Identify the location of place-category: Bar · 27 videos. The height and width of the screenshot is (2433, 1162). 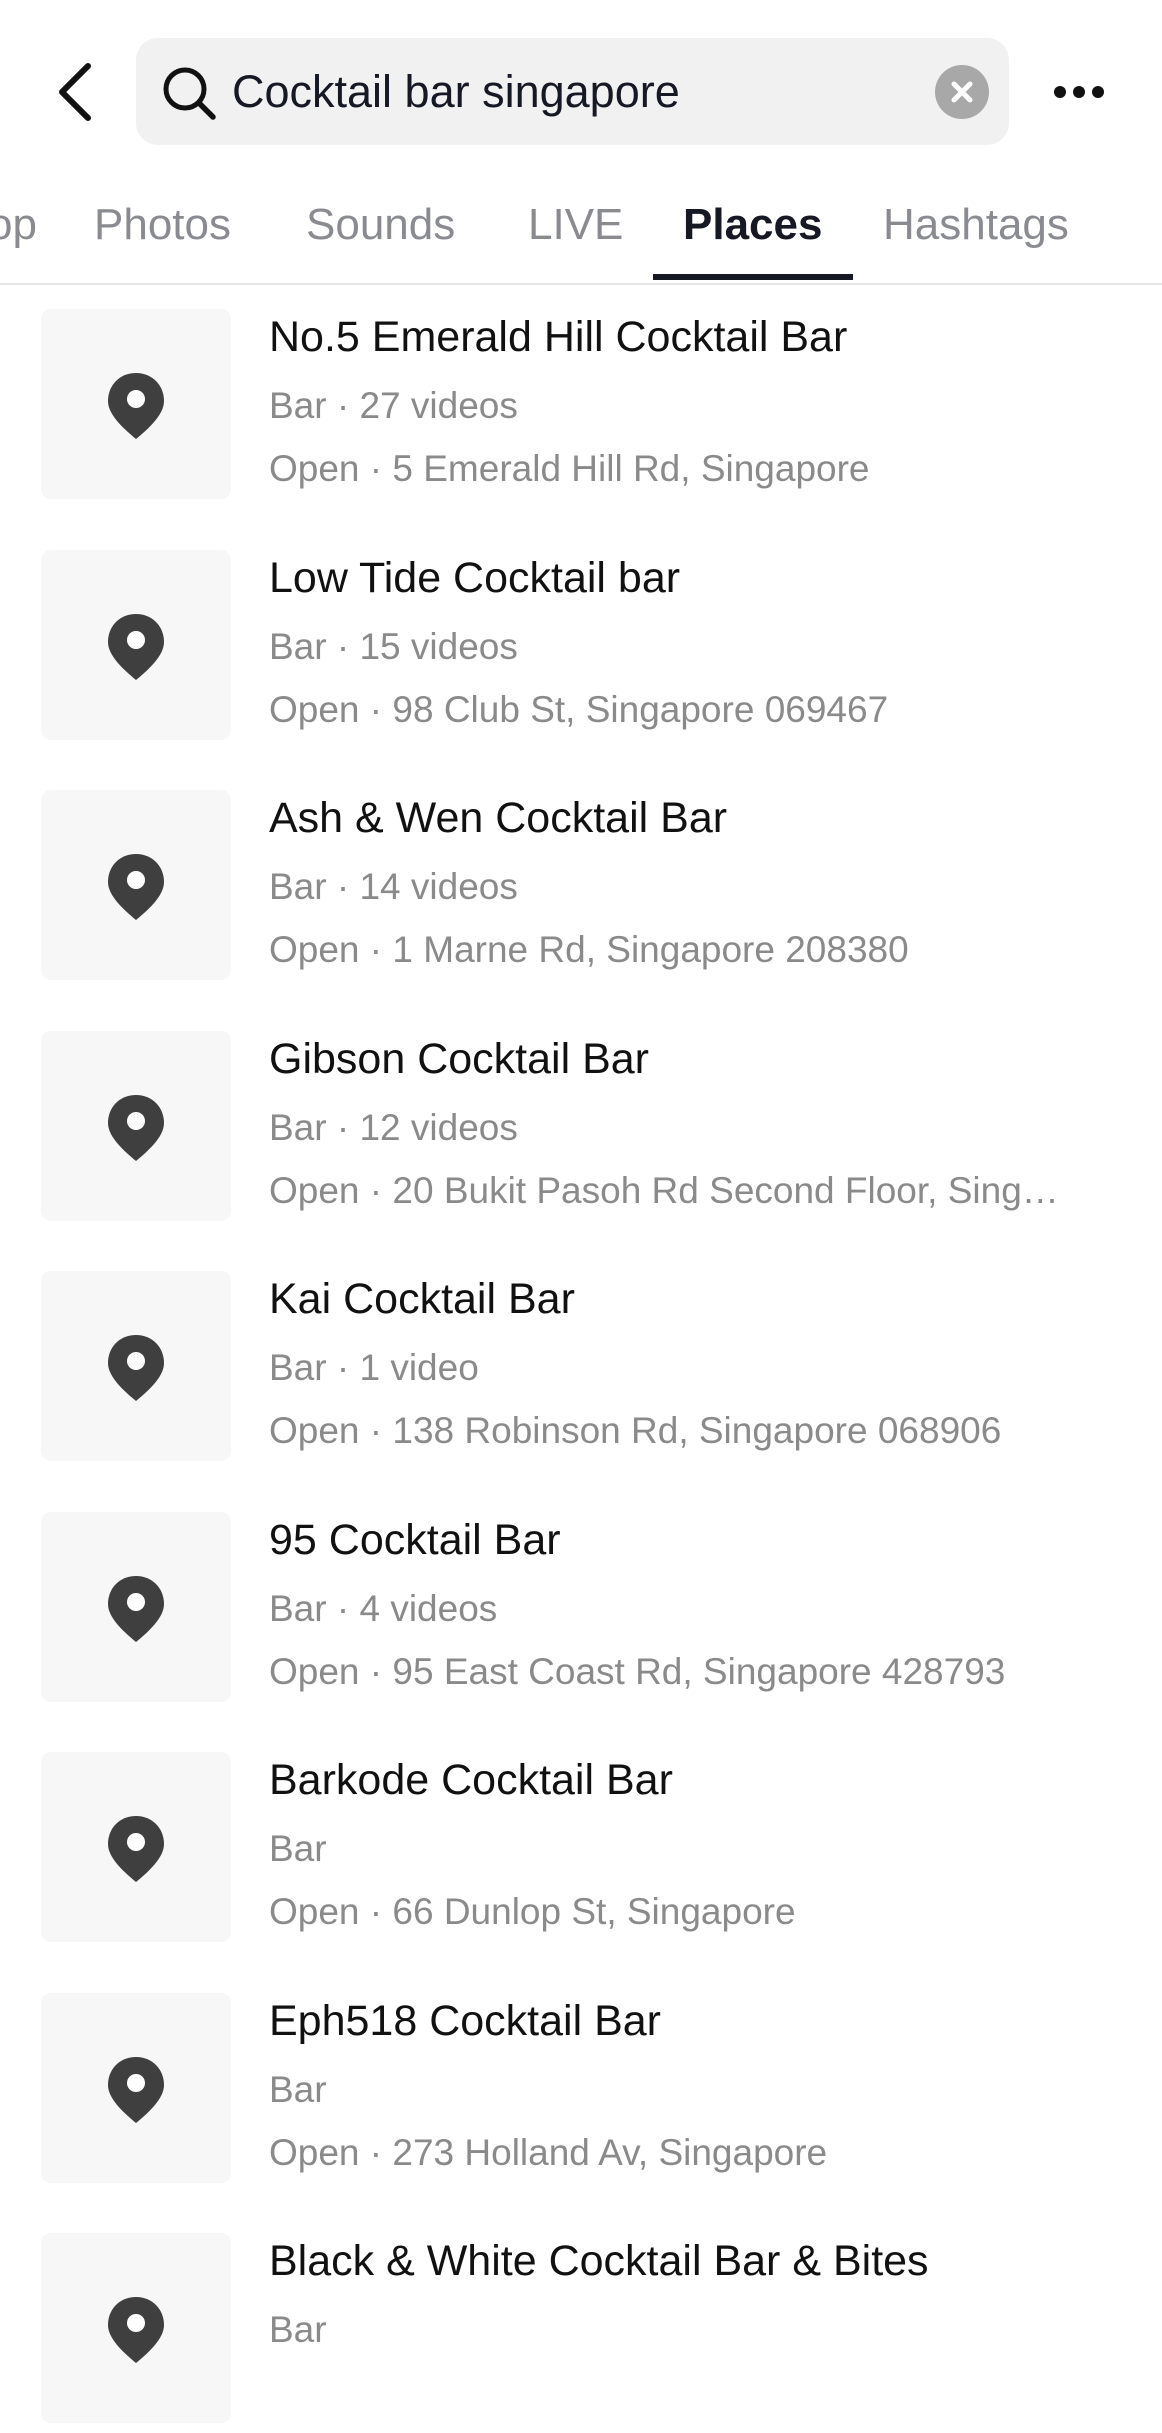
(393, 405).